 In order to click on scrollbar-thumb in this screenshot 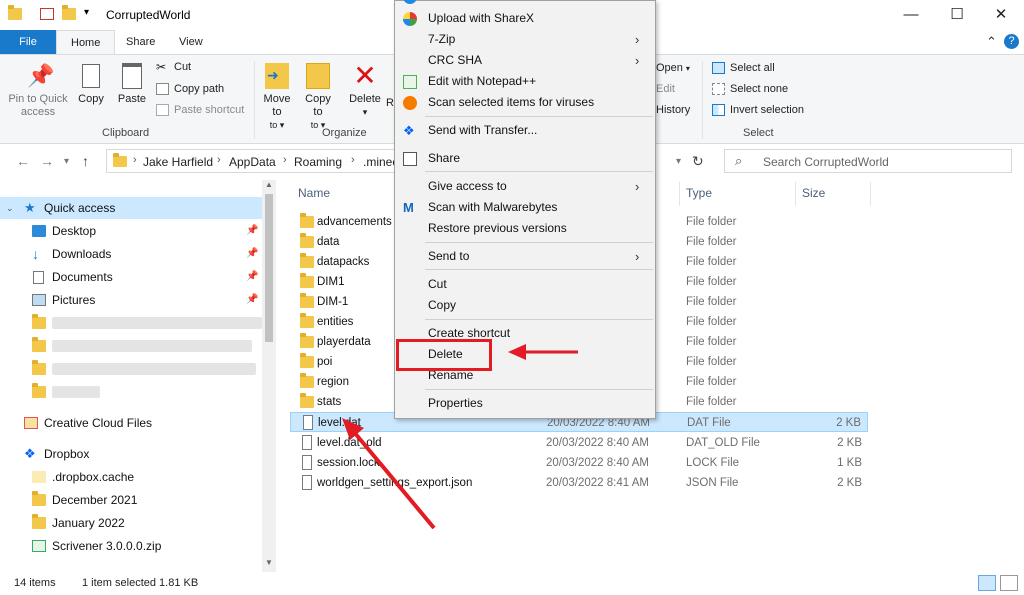, I will do `click(269, 268)`.